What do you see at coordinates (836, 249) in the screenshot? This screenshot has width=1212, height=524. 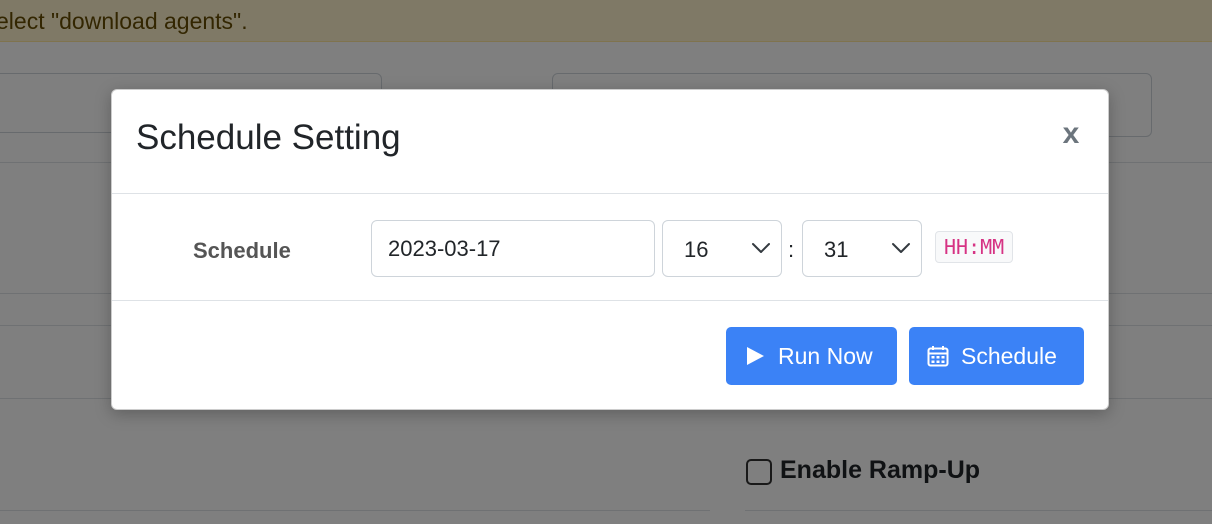 I see `minute-select-value: 31` at bounding box center [836, 249].